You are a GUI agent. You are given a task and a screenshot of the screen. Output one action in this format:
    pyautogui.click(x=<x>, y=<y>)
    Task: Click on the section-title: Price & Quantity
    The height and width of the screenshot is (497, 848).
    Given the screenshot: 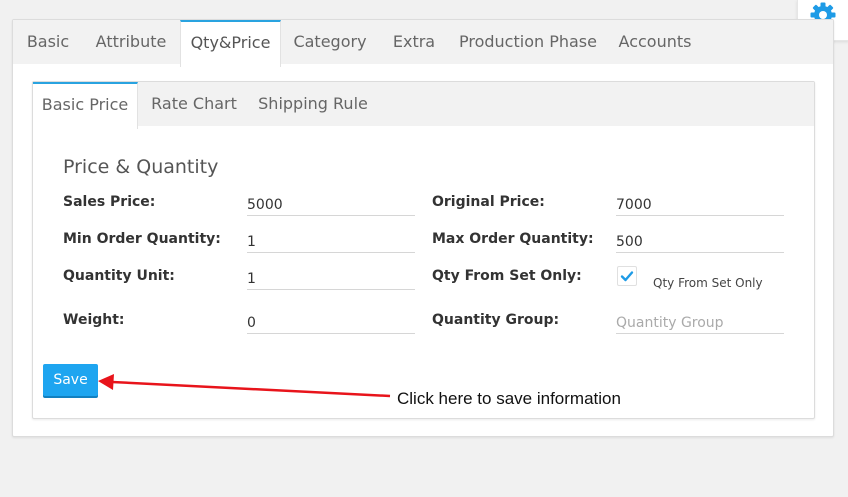 What is the action you would take?
    pyautogui.click(x=141, y=167)
    